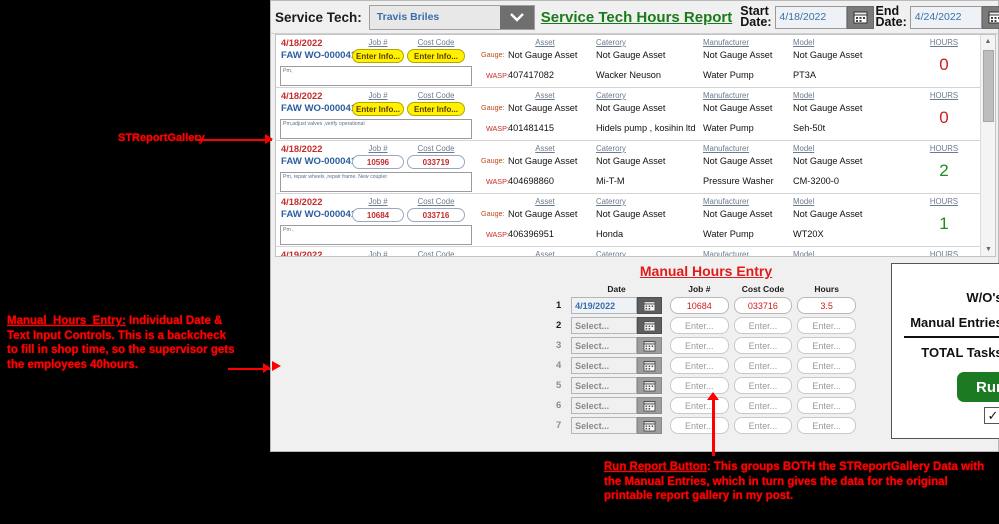  What do you see at coordinates (978, 387) in the screenshot?
I see `run-printable-report-button: Run Printable Report` at bounding box center [978, 387].